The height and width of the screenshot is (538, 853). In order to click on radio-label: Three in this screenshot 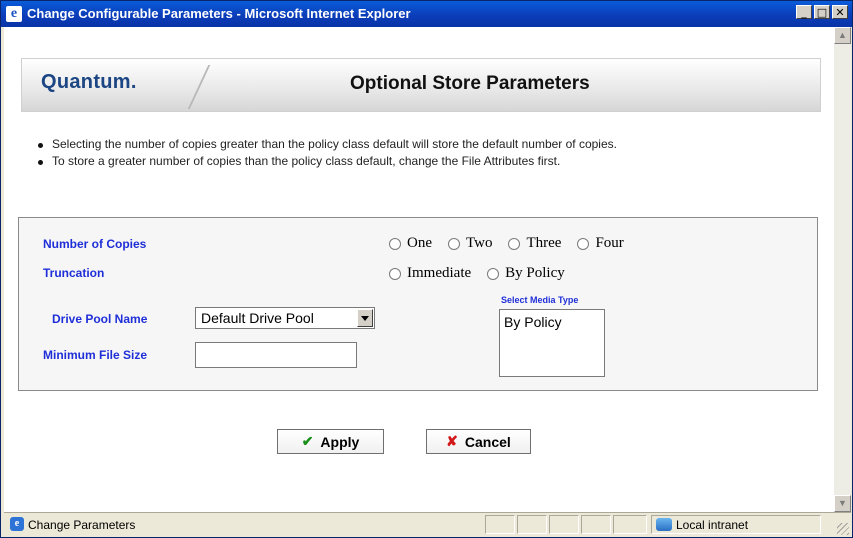, I will do `click(544, 243)`.